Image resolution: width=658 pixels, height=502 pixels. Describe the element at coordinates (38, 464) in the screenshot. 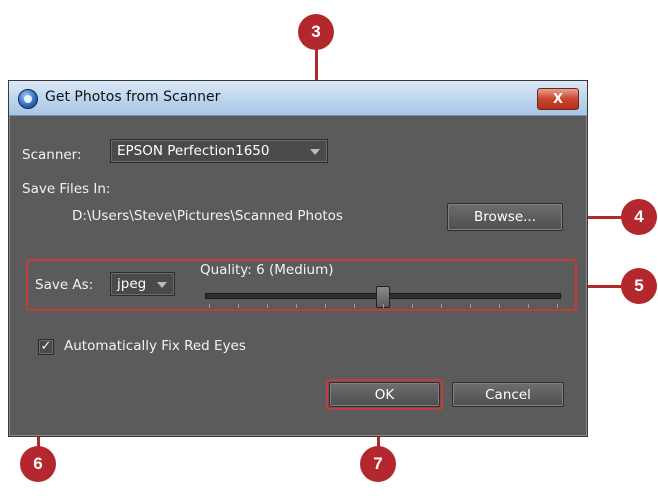

I see `callout-6: 6` at that location.